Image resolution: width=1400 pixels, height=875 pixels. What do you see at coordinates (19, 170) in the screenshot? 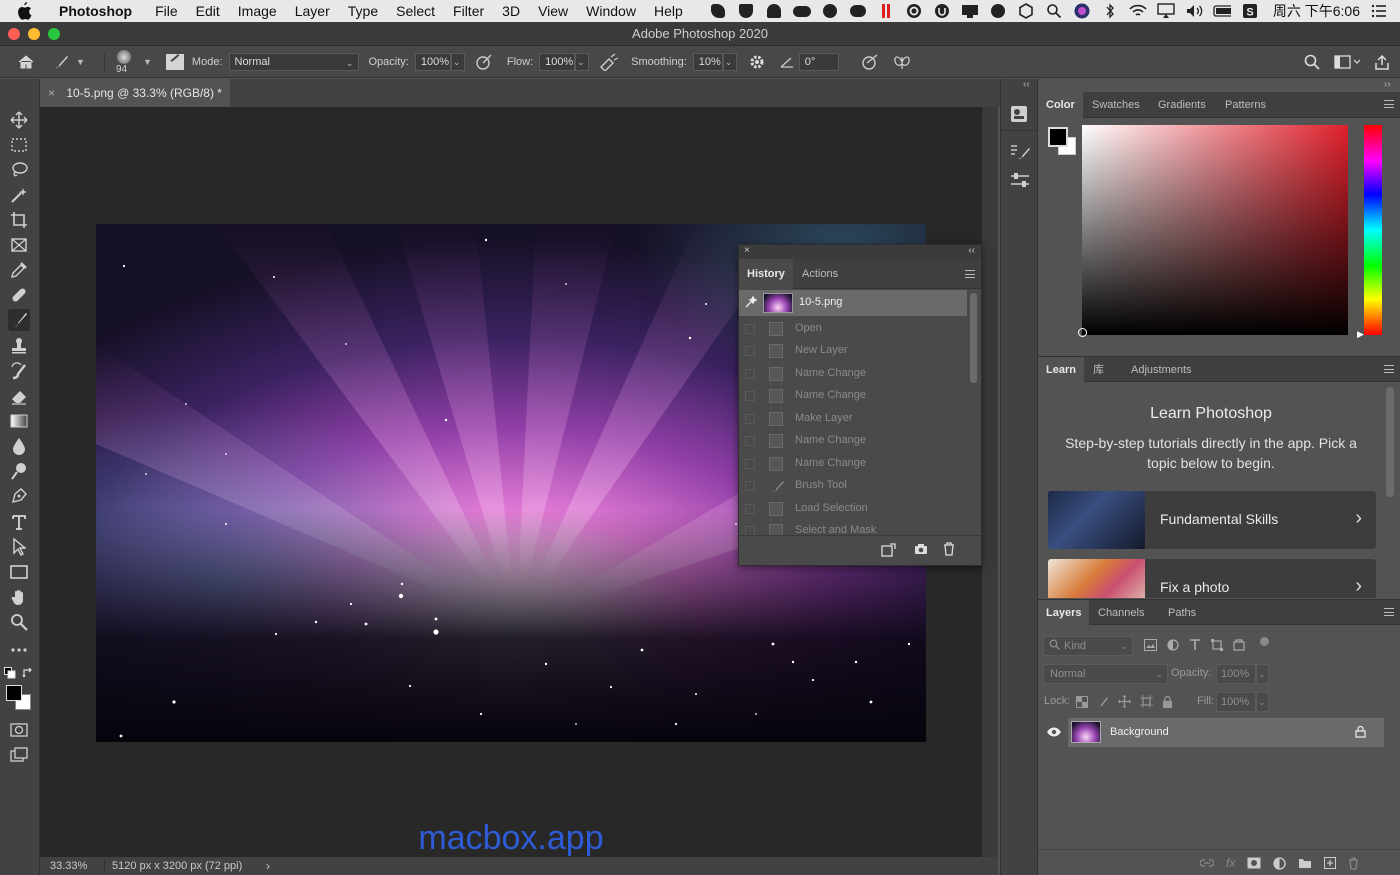
I see `lasso-tool-icon` at bounding box center [19, 170].